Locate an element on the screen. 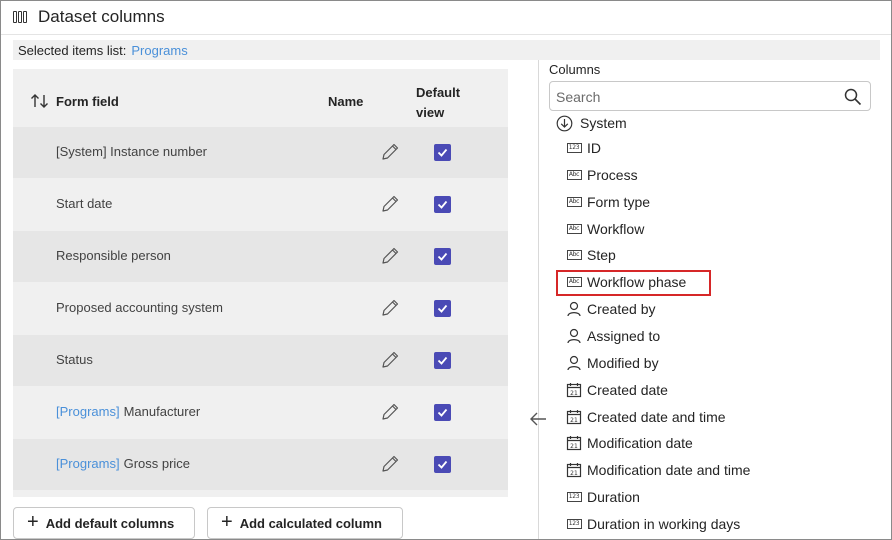 The height and width of the screenshot is (540, 892). form-field-text: Proposed accounting system is located at coordinates (139, 307).